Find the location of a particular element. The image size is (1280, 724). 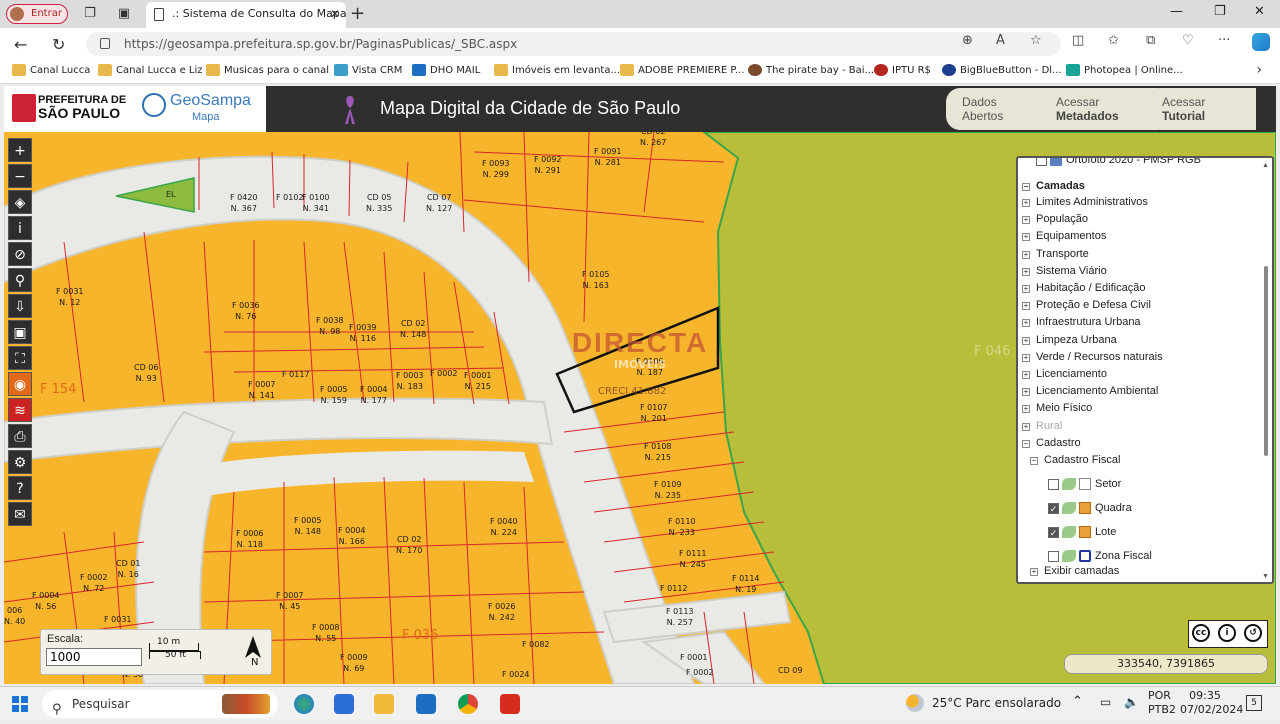

favorites-icon: ✩ is located at coordinates (1113, 40).